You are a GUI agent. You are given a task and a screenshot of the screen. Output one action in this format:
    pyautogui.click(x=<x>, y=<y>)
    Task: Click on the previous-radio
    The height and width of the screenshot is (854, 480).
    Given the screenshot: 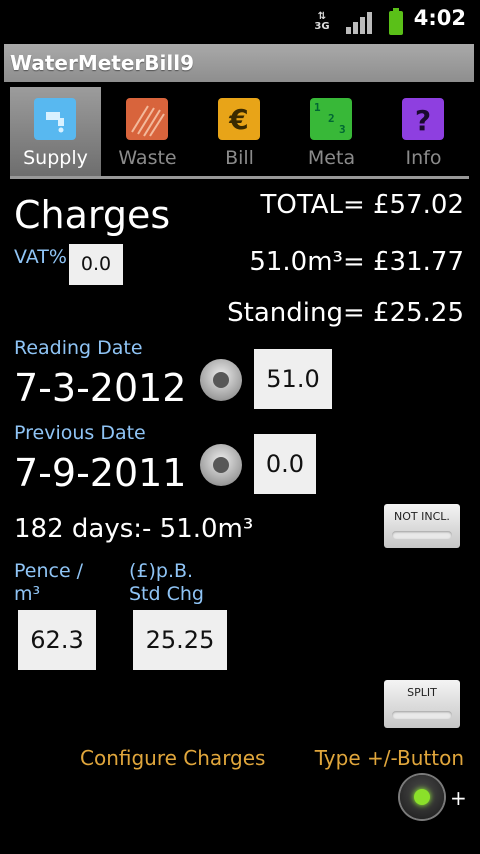 What is the action you would take?
    pyautogui.click(x=221, y=465)
    